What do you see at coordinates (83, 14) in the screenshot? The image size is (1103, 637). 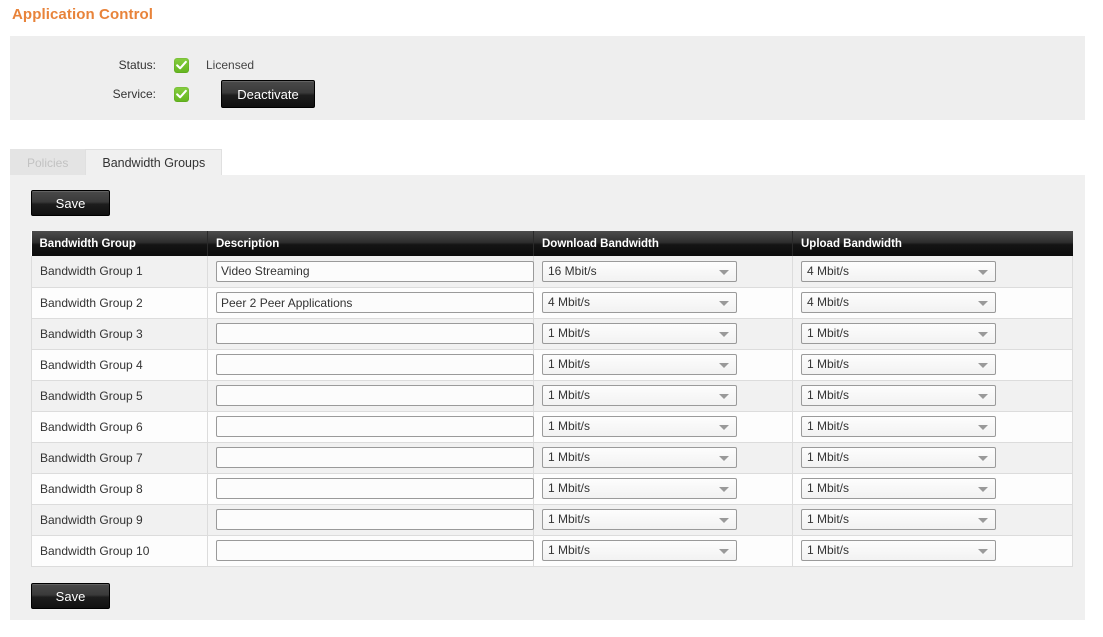 I see `page-title: Application Control` at bounding box center [83, 14].